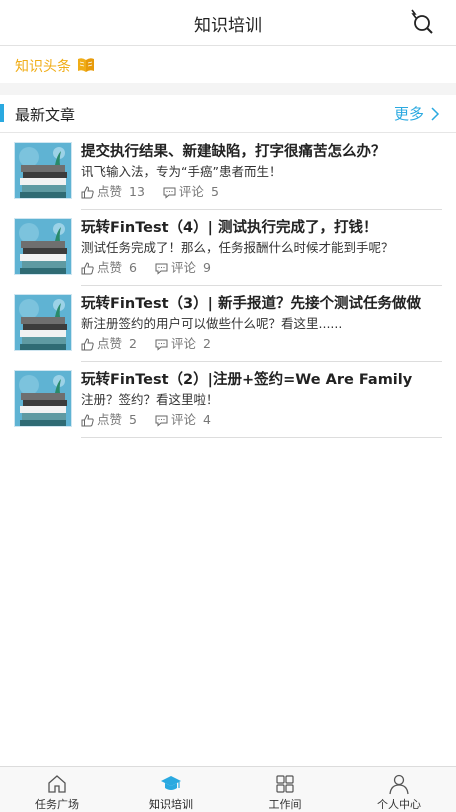  I want to click on app-header: 知识培训, so click(228, 23).